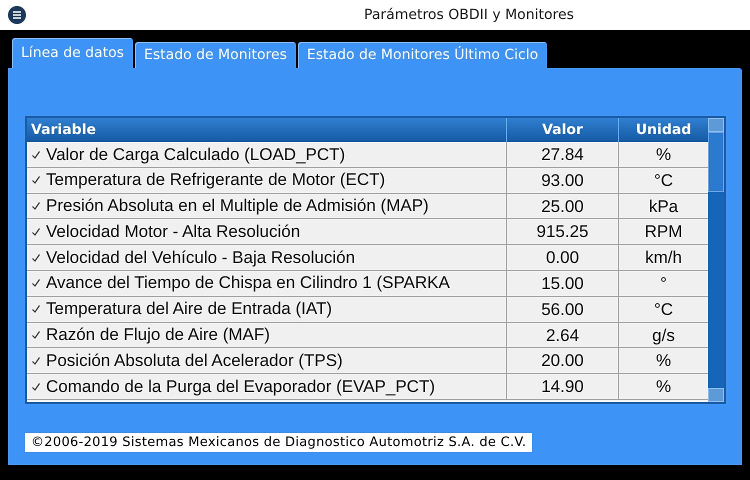 Image resolution: width=750 pixels, height=480 pixels. What do you see at coordinates (469, 15) in the screenshot?
I see `window-title: Parámetros OBDII y Monitores` at bounding box center [469, 15].